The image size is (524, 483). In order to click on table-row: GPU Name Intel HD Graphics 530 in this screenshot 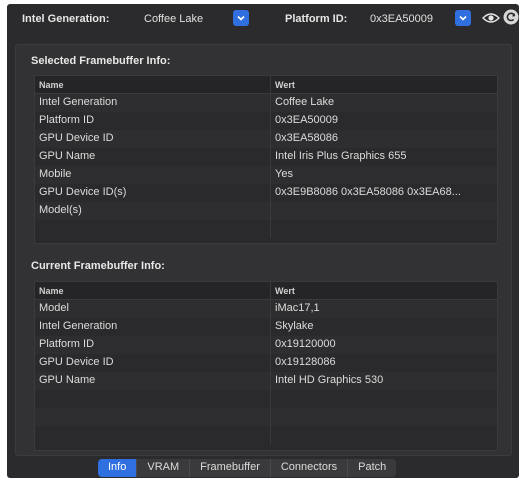, I will do `click(266, 381)`.